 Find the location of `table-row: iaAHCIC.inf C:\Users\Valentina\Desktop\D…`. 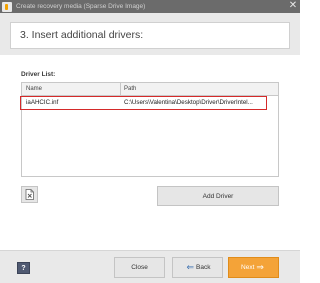

table-row: iaAHCIC.inf C:\Users\Valentina\Desktop\D… is located at coordinates (149, 103).